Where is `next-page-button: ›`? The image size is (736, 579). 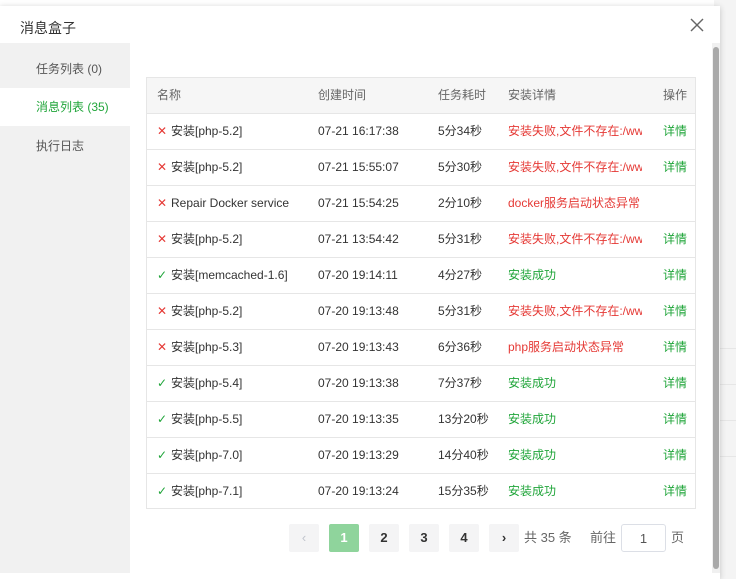
next-page-button: › is located at coordinates (504, 538).